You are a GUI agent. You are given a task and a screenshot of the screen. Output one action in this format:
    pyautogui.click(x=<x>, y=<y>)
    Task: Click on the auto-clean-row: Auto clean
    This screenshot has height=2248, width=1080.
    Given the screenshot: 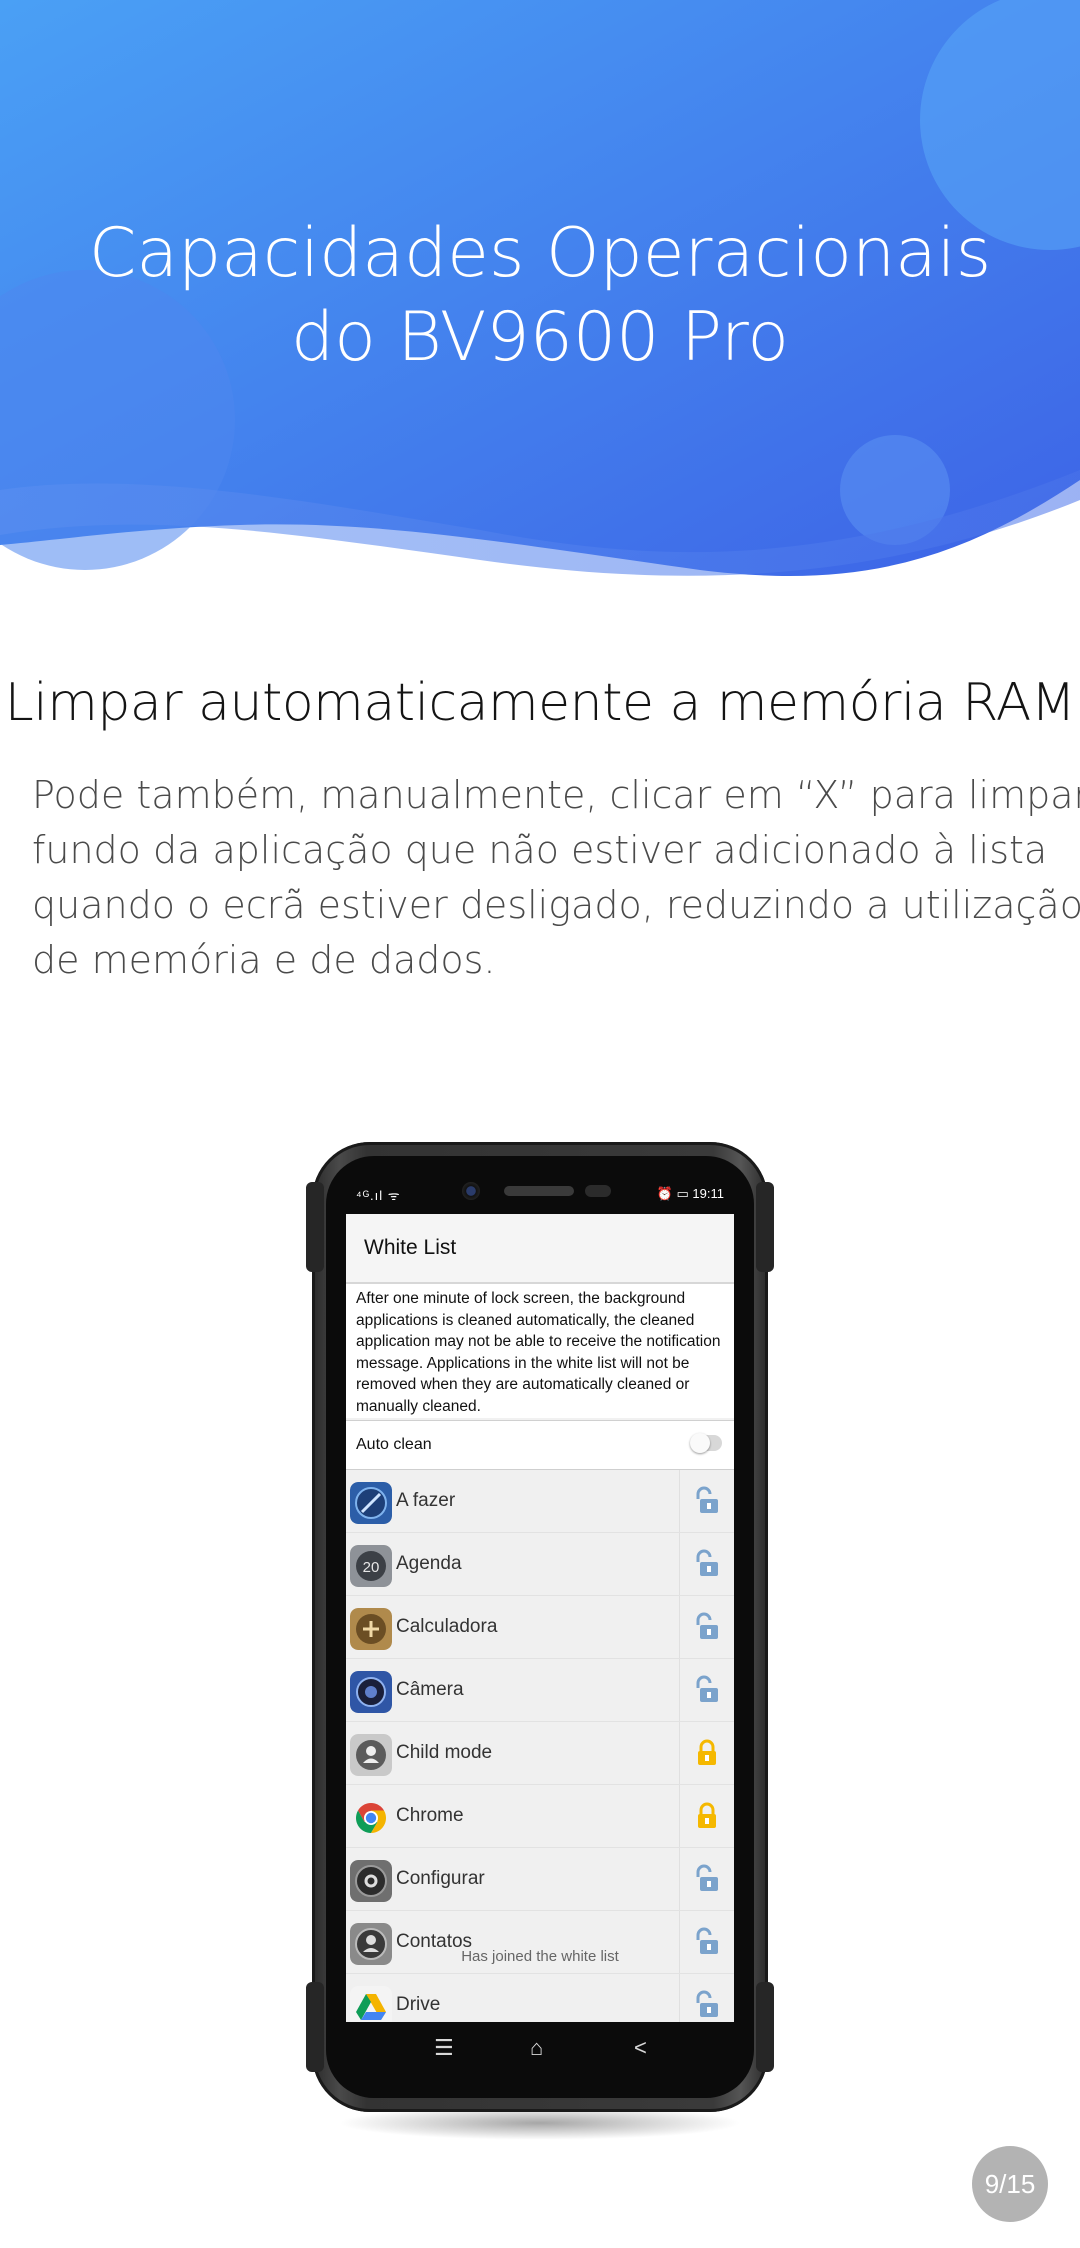 What is the action you would take?
    pyautogui.click(x=540, y=1445)
    